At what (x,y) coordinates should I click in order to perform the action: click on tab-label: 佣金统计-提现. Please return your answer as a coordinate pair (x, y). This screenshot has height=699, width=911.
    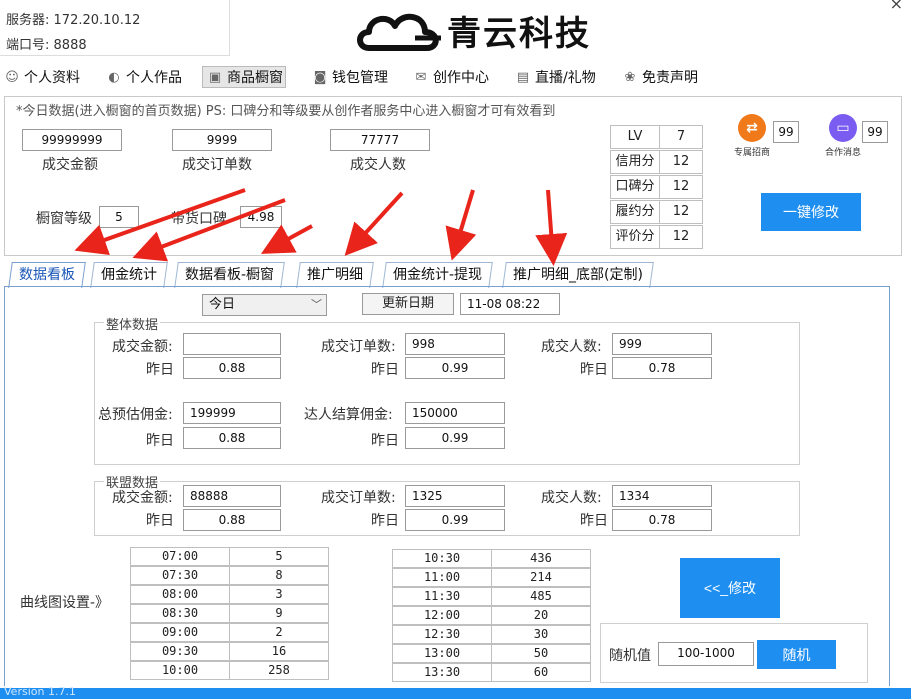
    Looking at the image, I should click on (438, 275).